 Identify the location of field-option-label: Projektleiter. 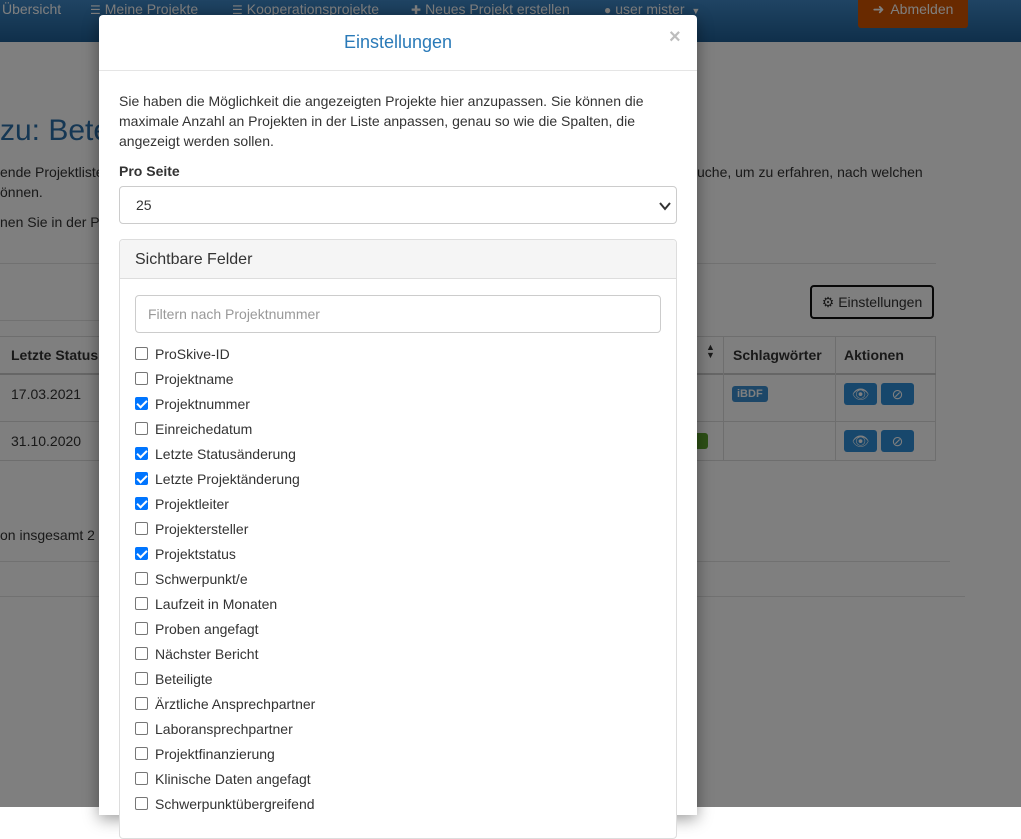
(192, 504).